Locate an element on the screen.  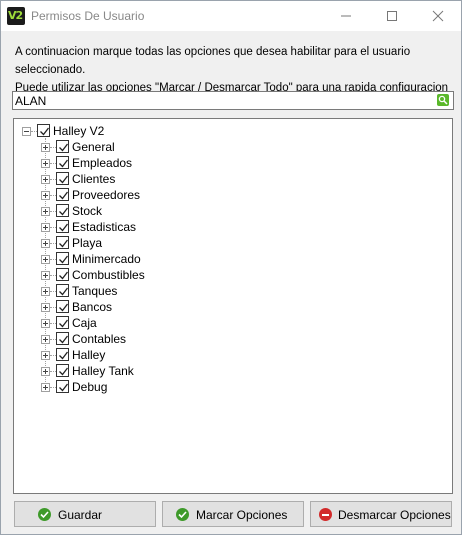
close-button is located at coordinates (438, 16).